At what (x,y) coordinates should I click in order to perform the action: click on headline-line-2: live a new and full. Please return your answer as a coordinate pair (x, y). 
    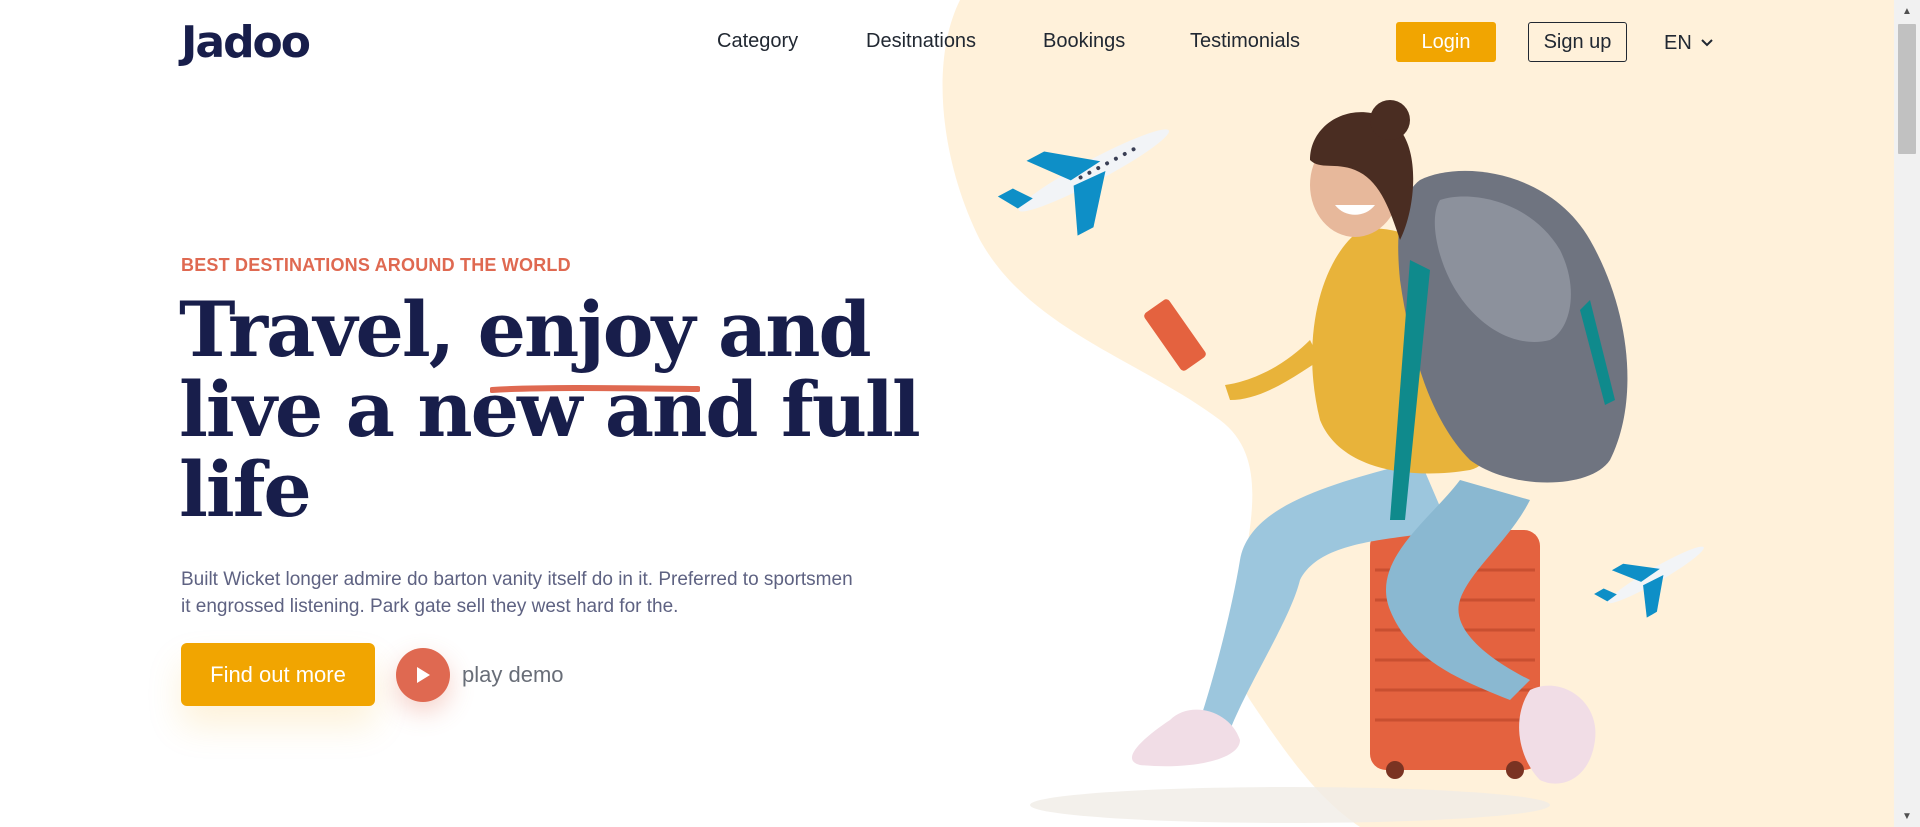
    Looking at the image, I should click on (550, 409).